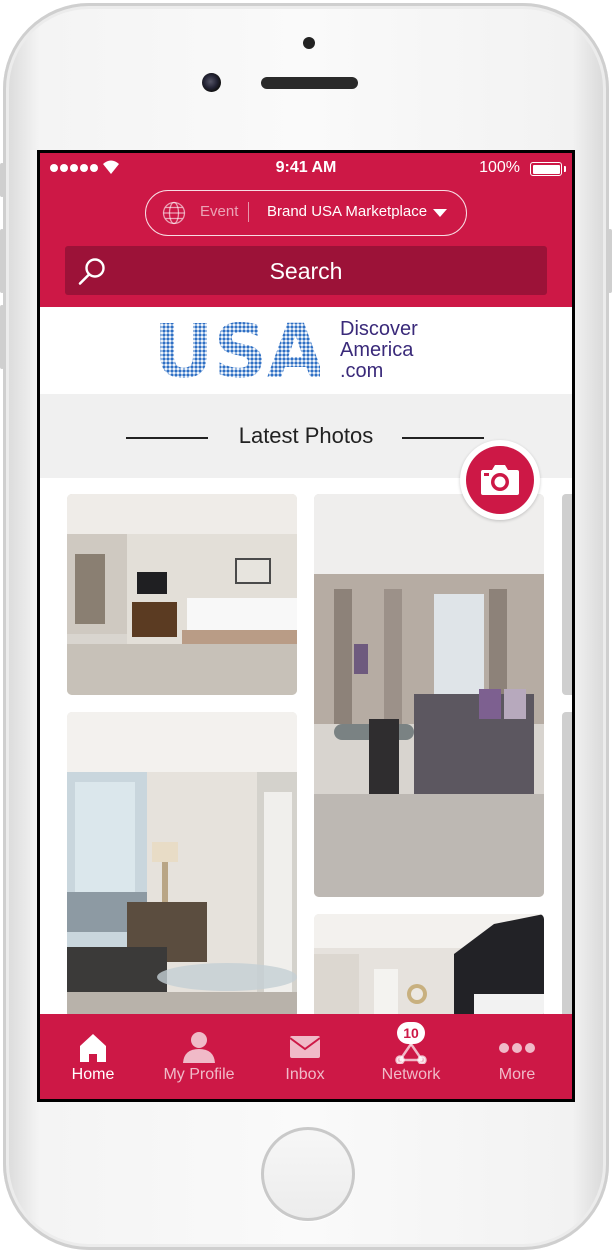  What do you see at coordinates (411, 1056) in the screenshot?
I see `tab-network: 10 Network` at bounding box center [411, 1056].